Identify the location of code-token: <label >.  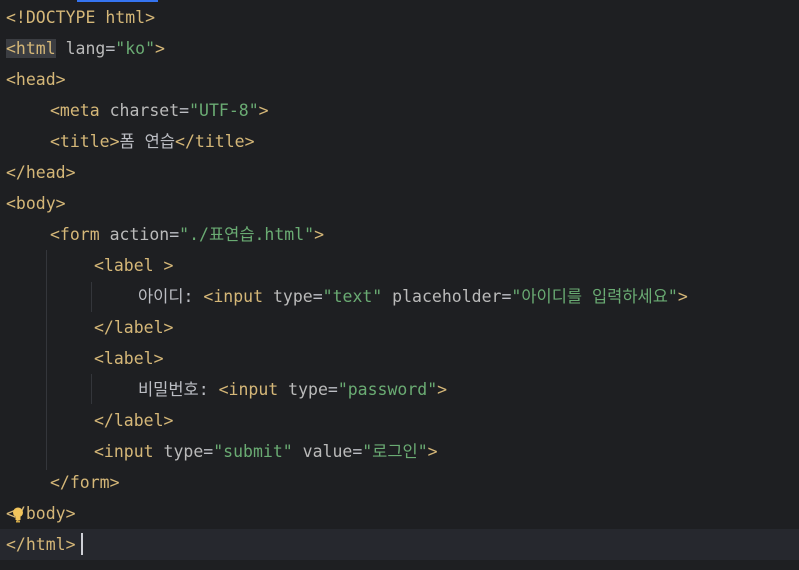
(134, 265).